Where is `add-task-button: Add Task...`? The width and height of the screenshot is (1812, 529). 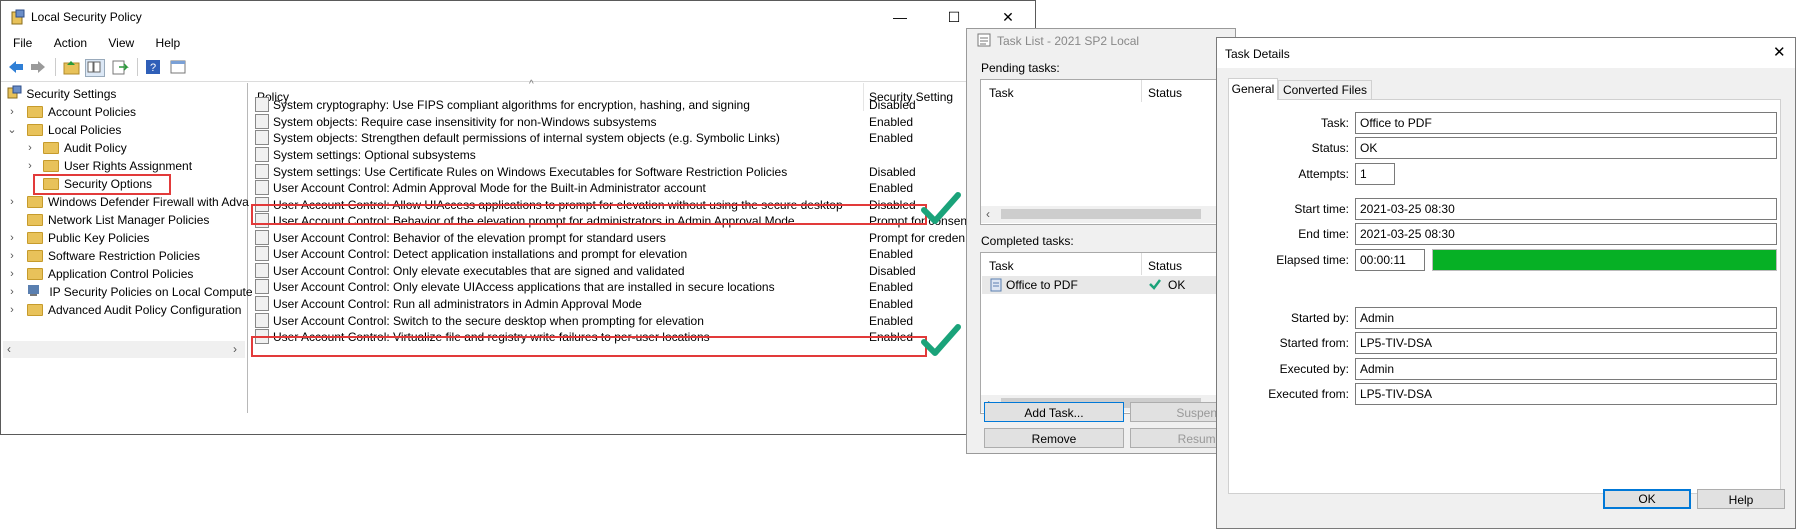 add-task-button: Add Task... is located at coordinates (1054, 412).